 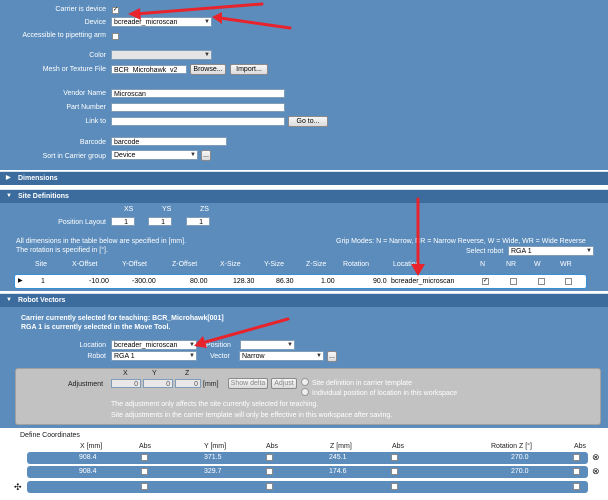 What do you see at coordinates (245, 331) in the screenshot?
I see `arrow-location-select` at bounding box center [245, 331].